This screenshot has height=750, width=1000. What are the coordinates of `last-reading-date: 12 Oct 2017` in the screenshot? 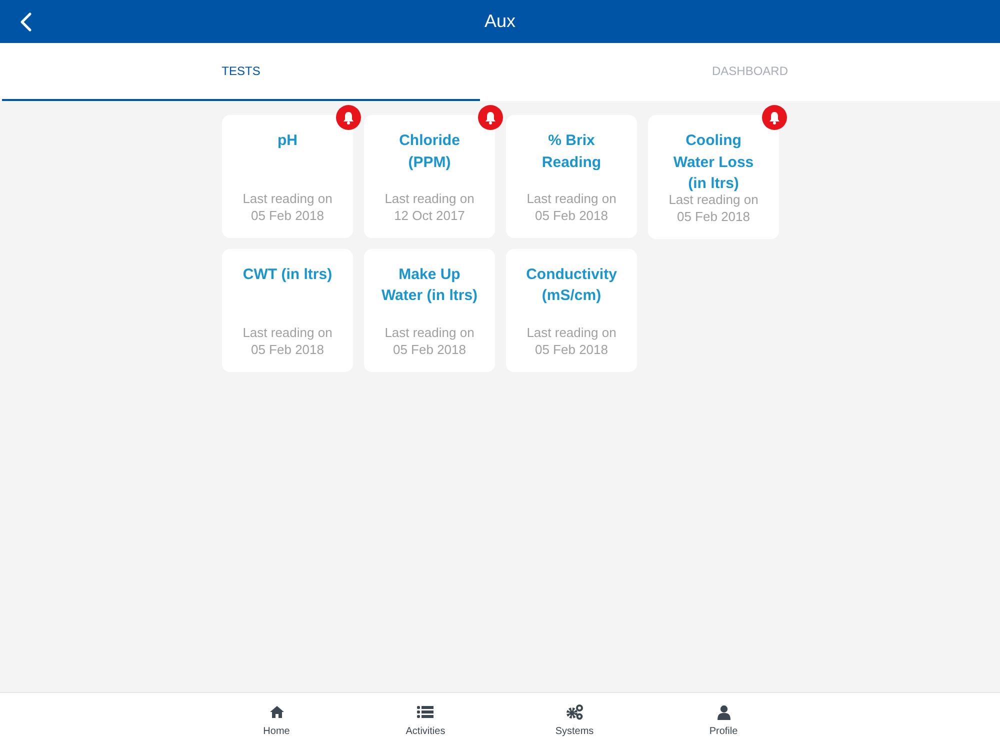 It's located at (429, 215).